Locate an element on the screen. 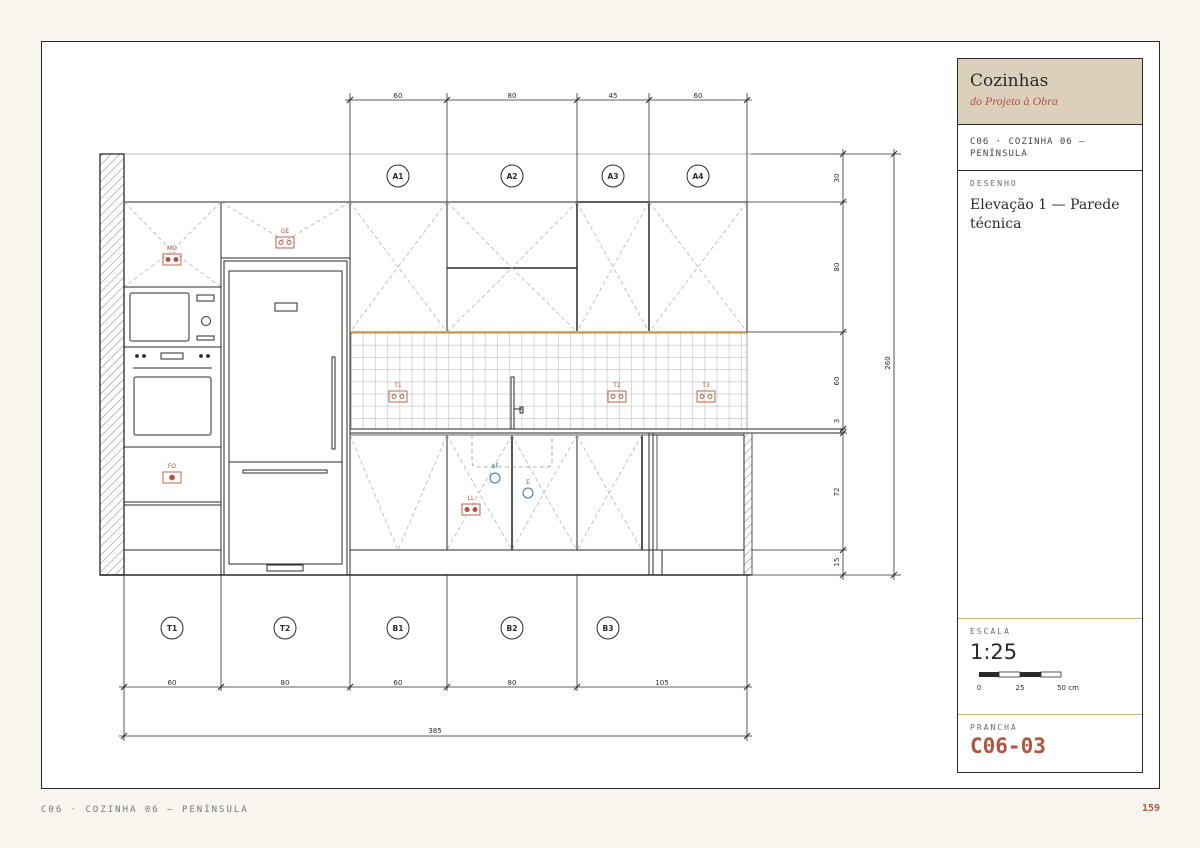 The image size is (1200, 848). title-block-header: Cozinhas do Projeto à Obra is located at coordinates (1050, 92).